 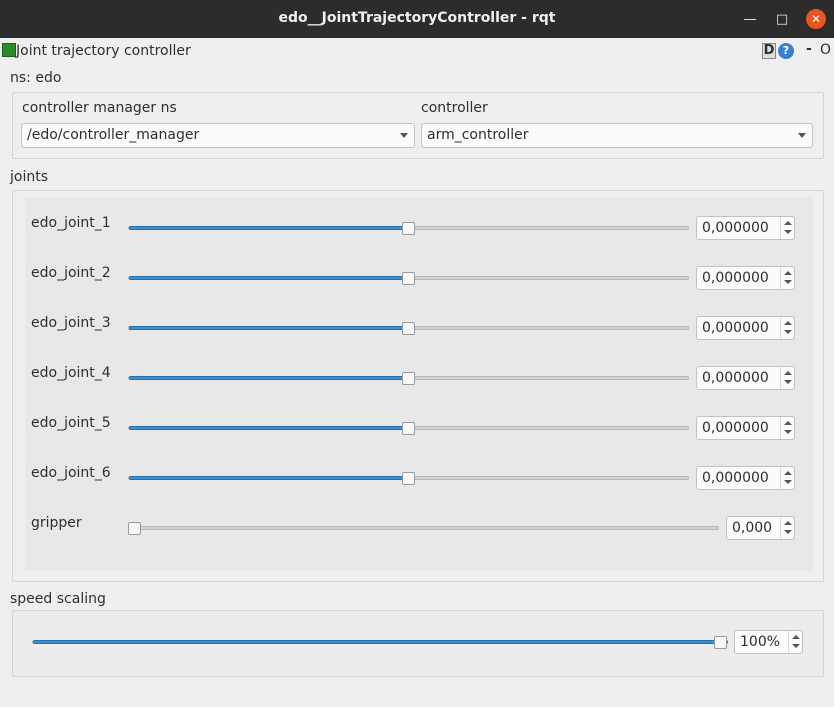 I want to click on gripper-slider, so click(x=423, y=528).